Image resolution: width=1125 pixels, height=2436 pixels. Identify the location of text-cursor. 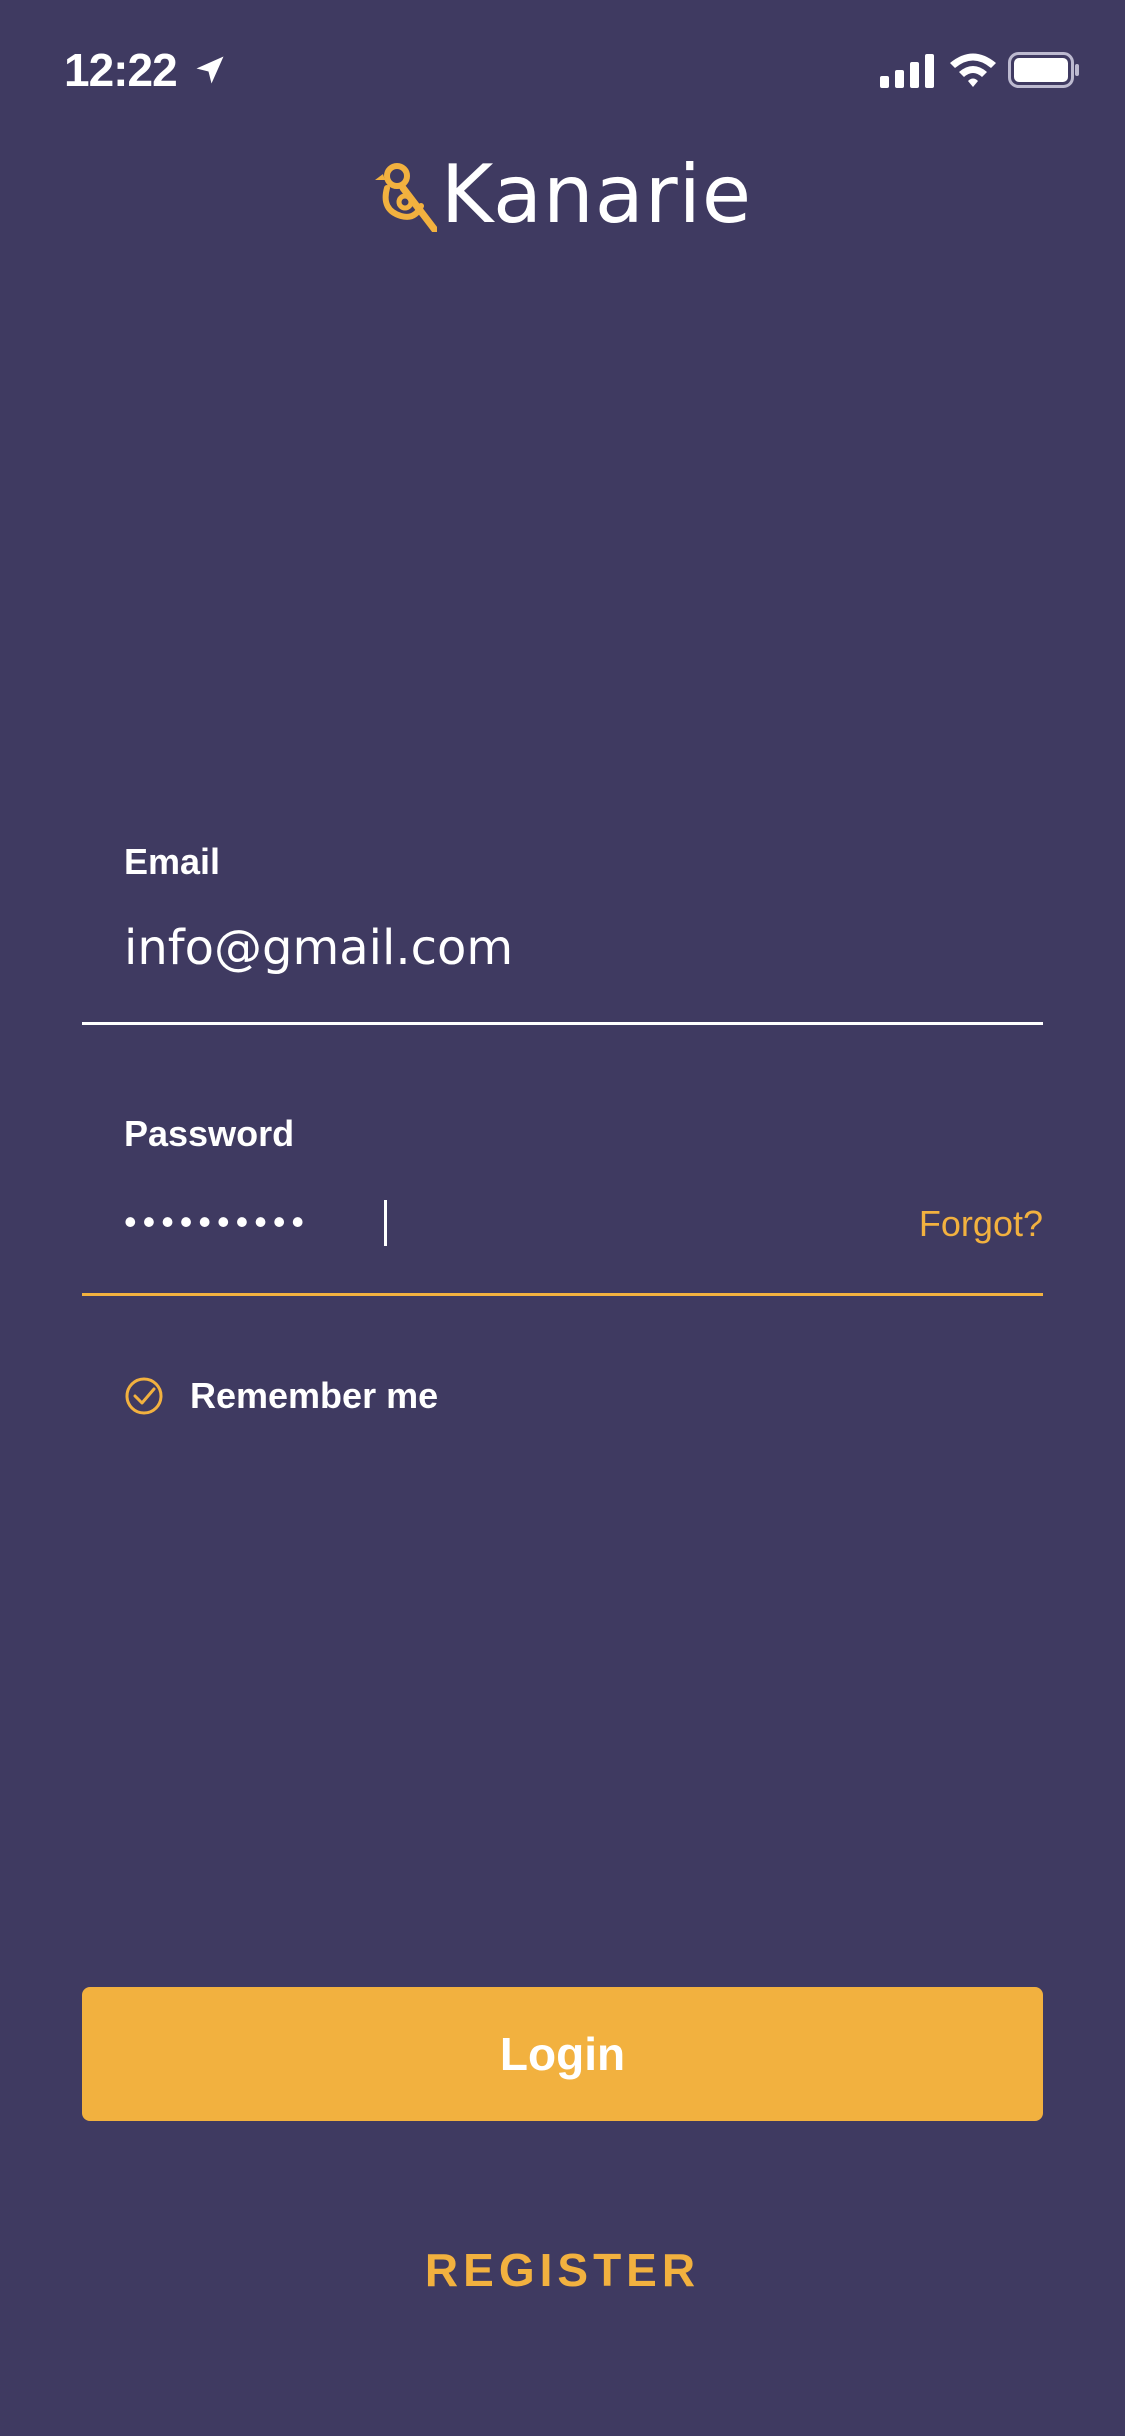
(385, 1223).